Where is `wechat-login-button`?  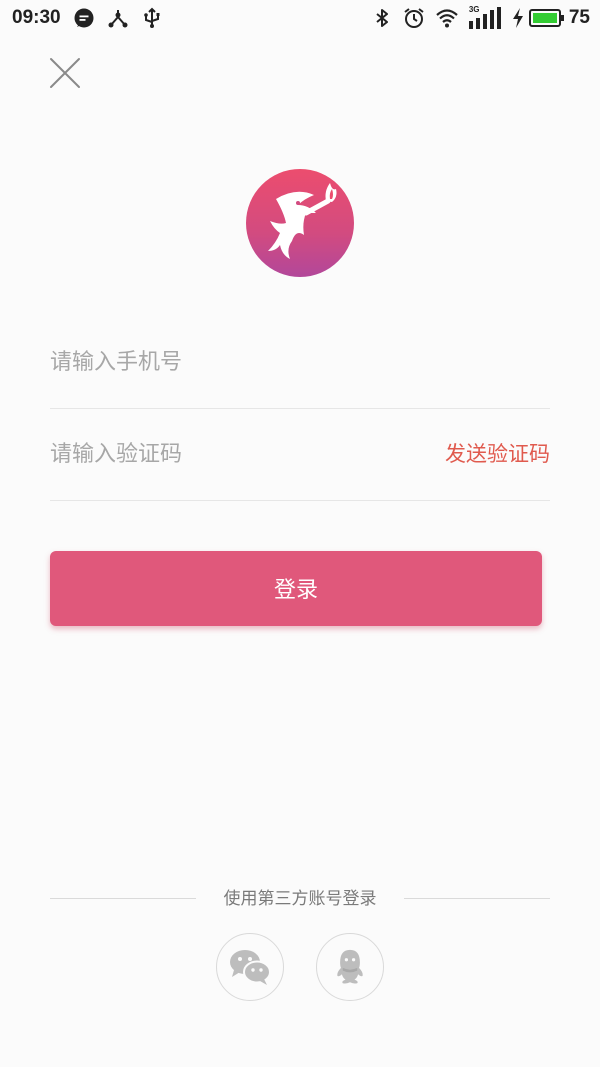
wechat-login-button is located at coordinates (250, 967).